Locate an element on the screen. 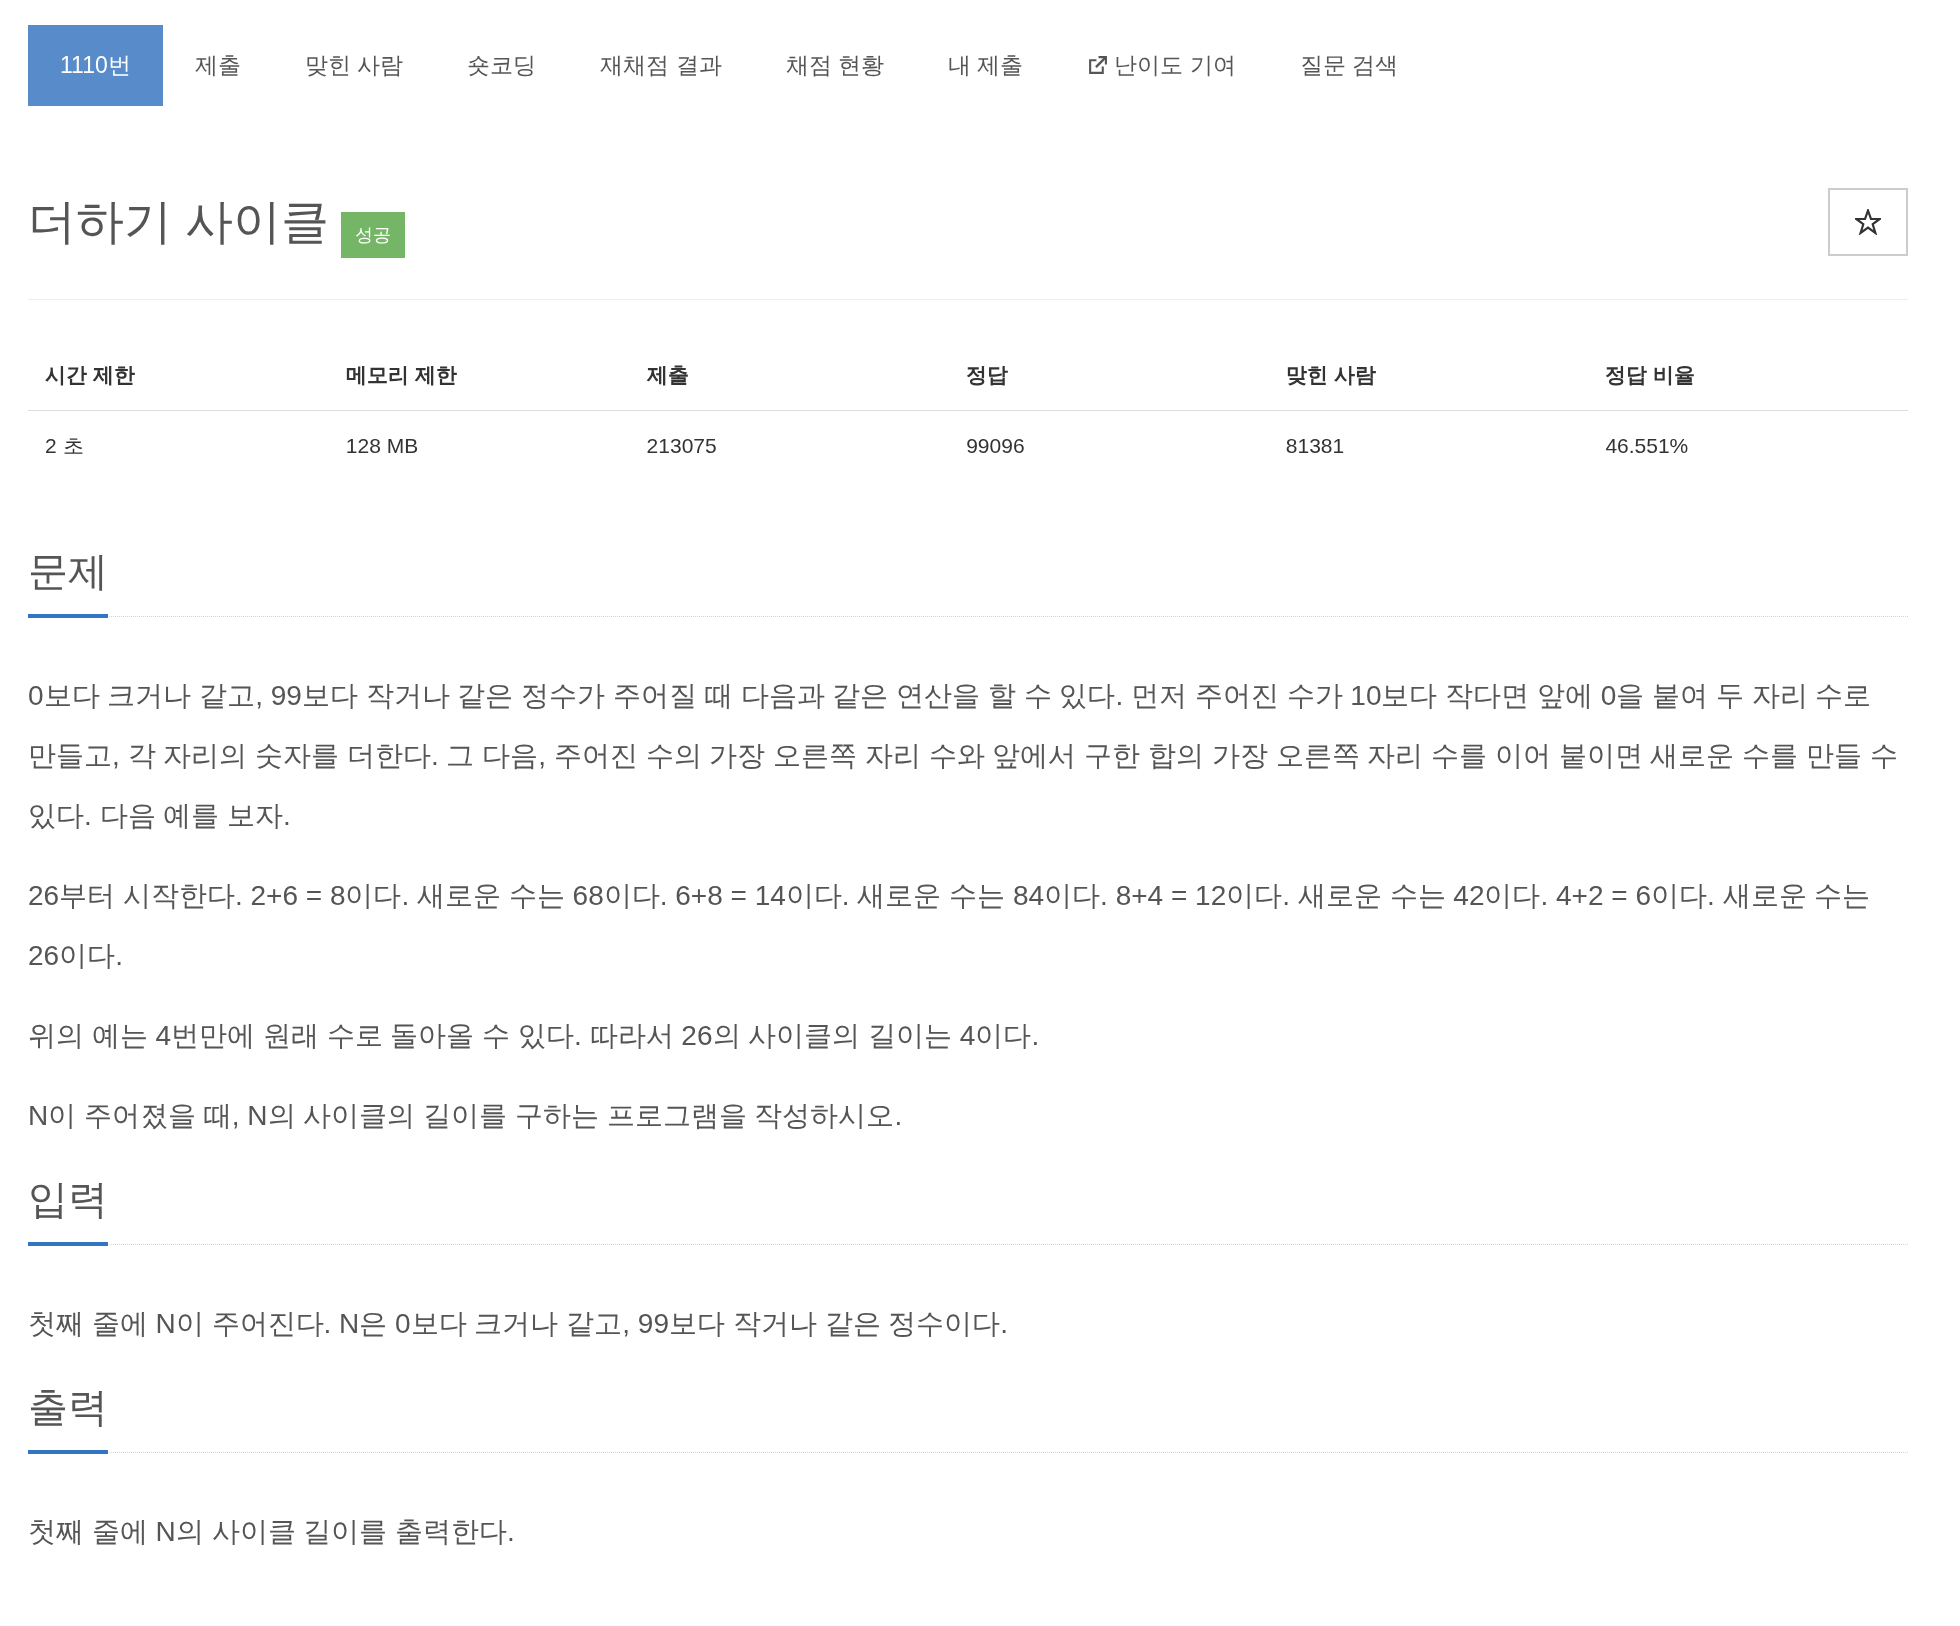 This screenshot has height=1626, width=1960. table-header-cell: 맞힌 사람 is located at coordinates (1428, 375).